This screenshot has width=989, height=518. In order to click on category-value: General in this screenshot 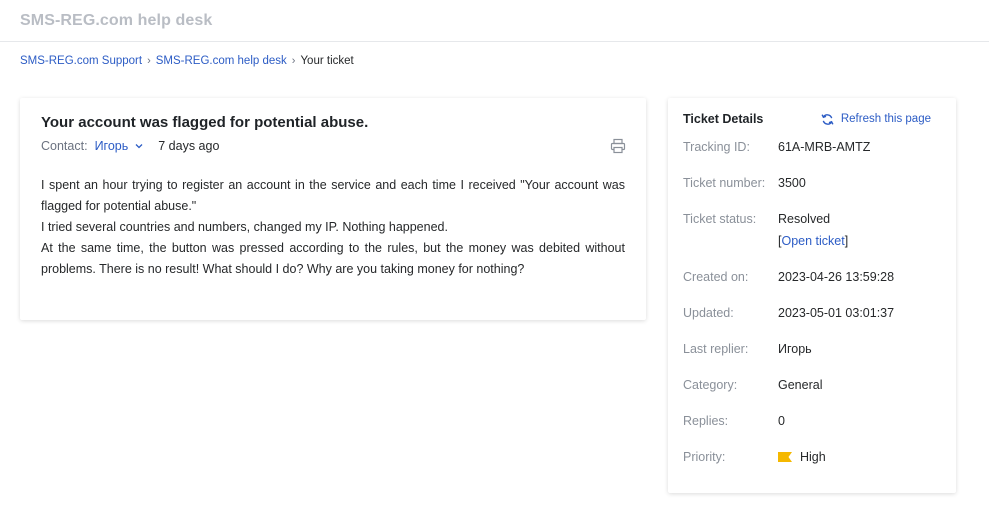, I will do `click(800, 385)`.